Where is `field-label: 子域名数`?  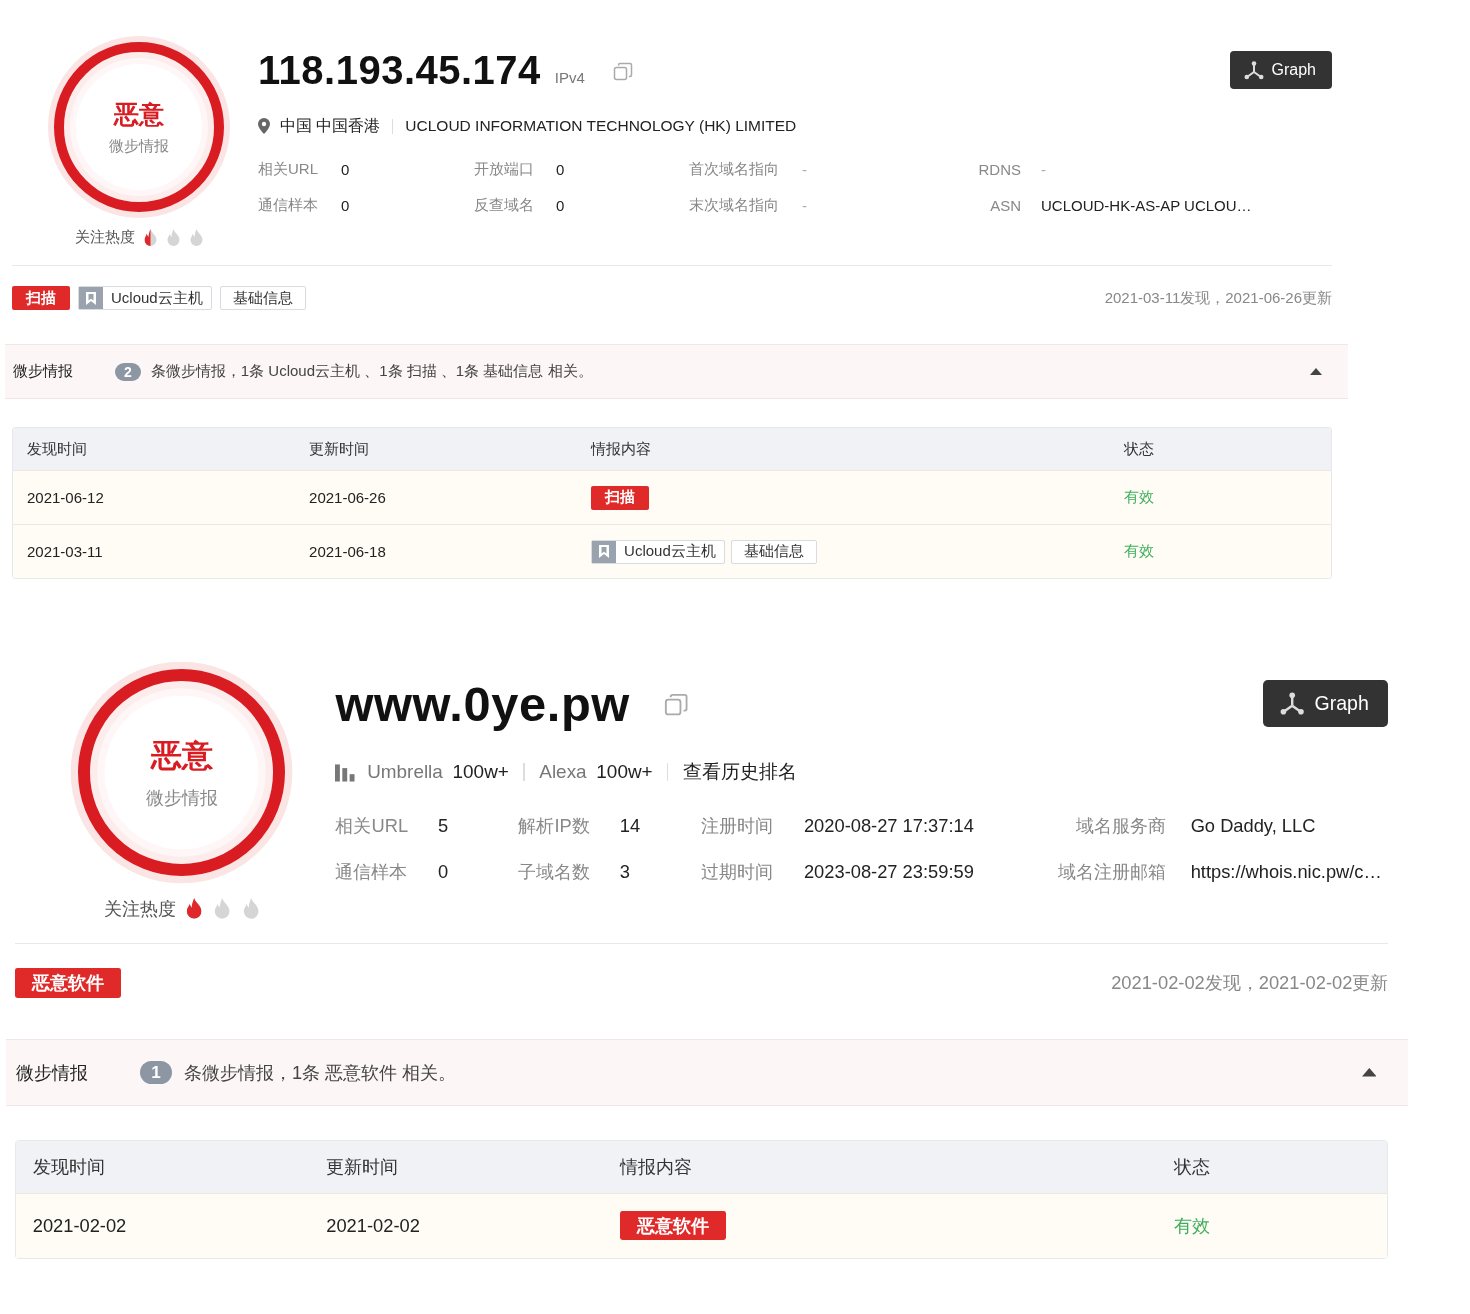
field-label: 子域名数 is located at coordinates (555, 872).